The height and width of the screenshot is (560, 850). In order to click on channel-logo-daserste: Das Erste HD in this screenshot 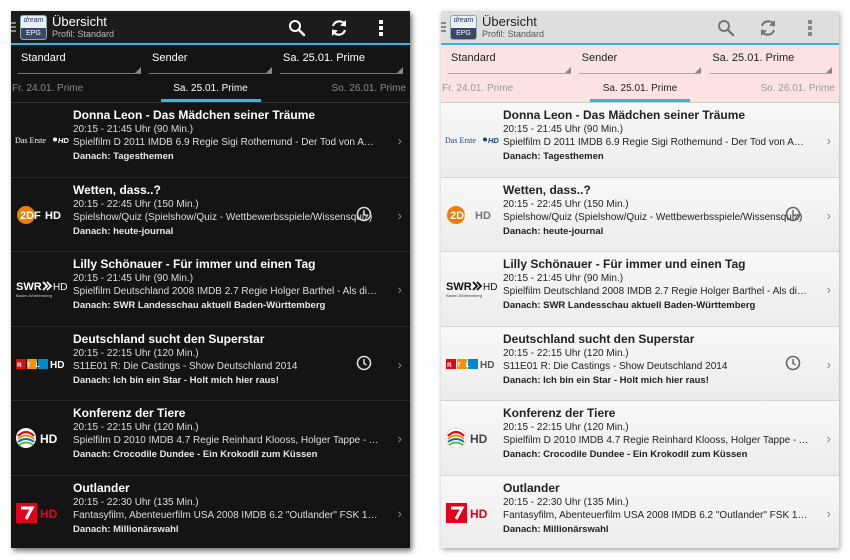, I will do `click(472, 140)`.